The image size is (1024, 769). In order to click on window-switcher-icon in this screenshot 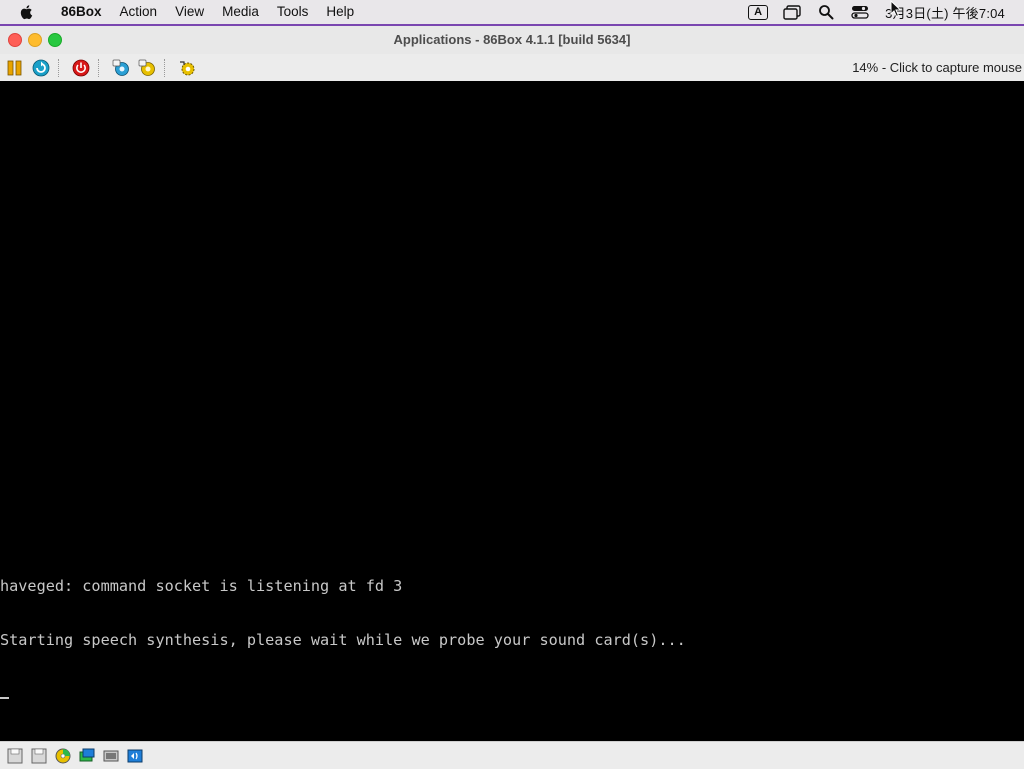, I will do `click(792, 12)`.